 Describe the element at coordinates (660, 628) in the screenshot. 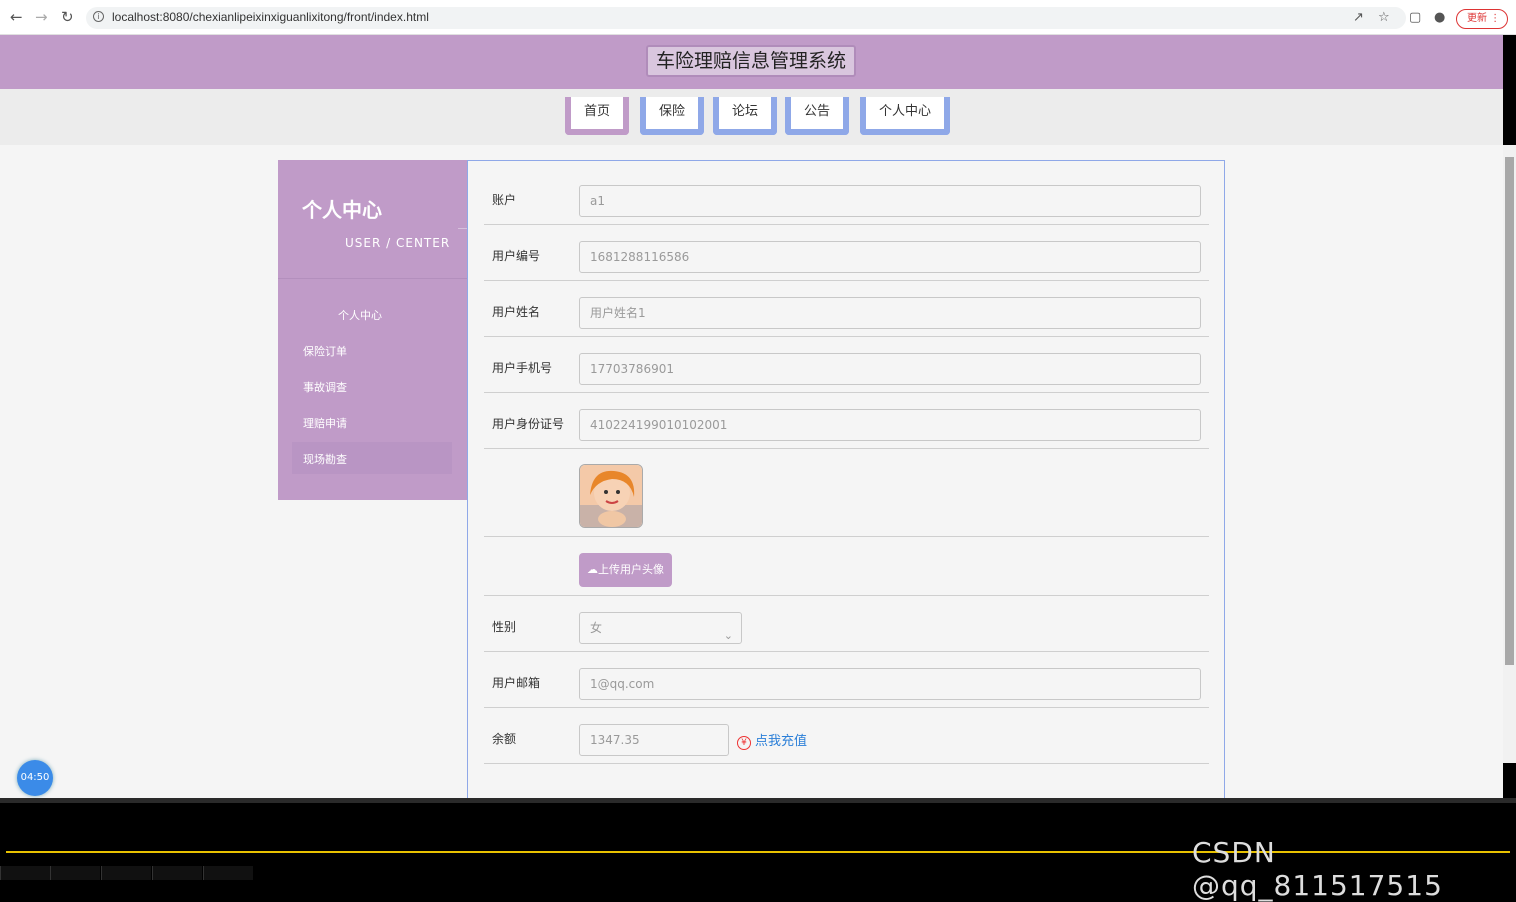

I see `gender-select: 女 ⌄` at that location.